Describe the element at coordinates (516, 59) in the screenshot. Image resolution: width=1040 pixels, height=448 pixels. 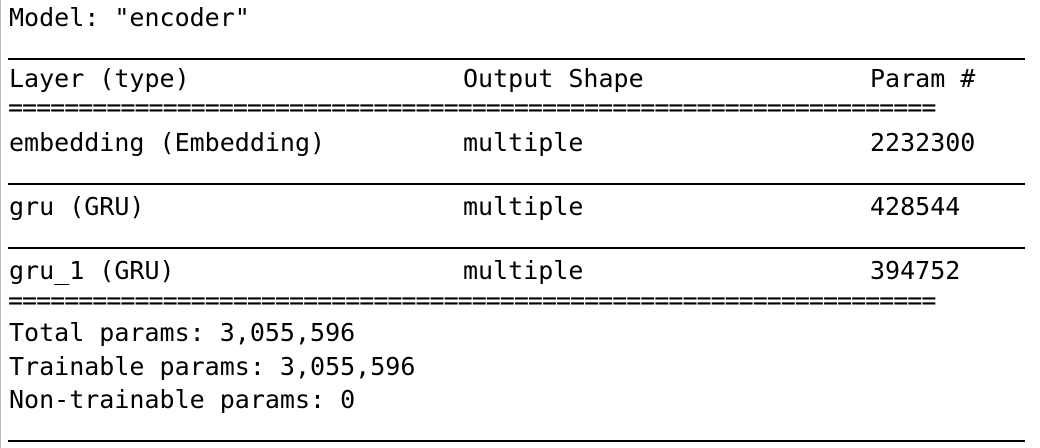
I see `top-rule` at that location.